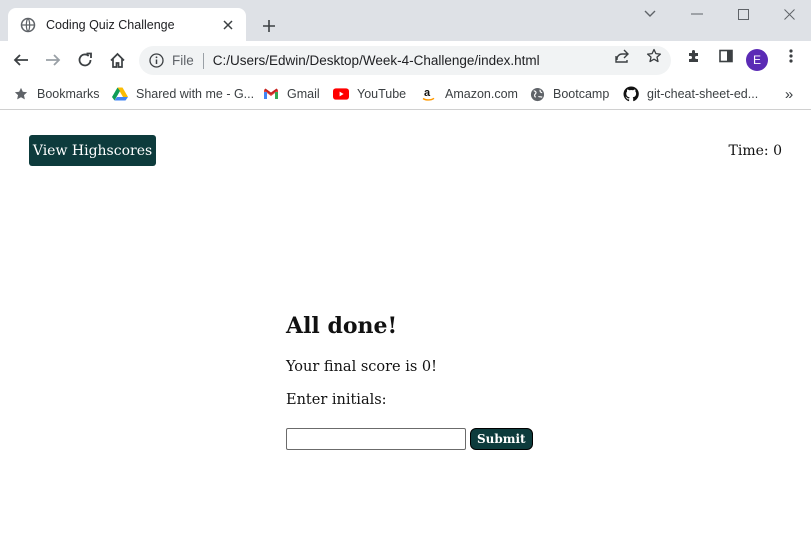  Describe the element at coordinates (501, 439) in the screenshot. I see `submit-button: Submit` at that location.